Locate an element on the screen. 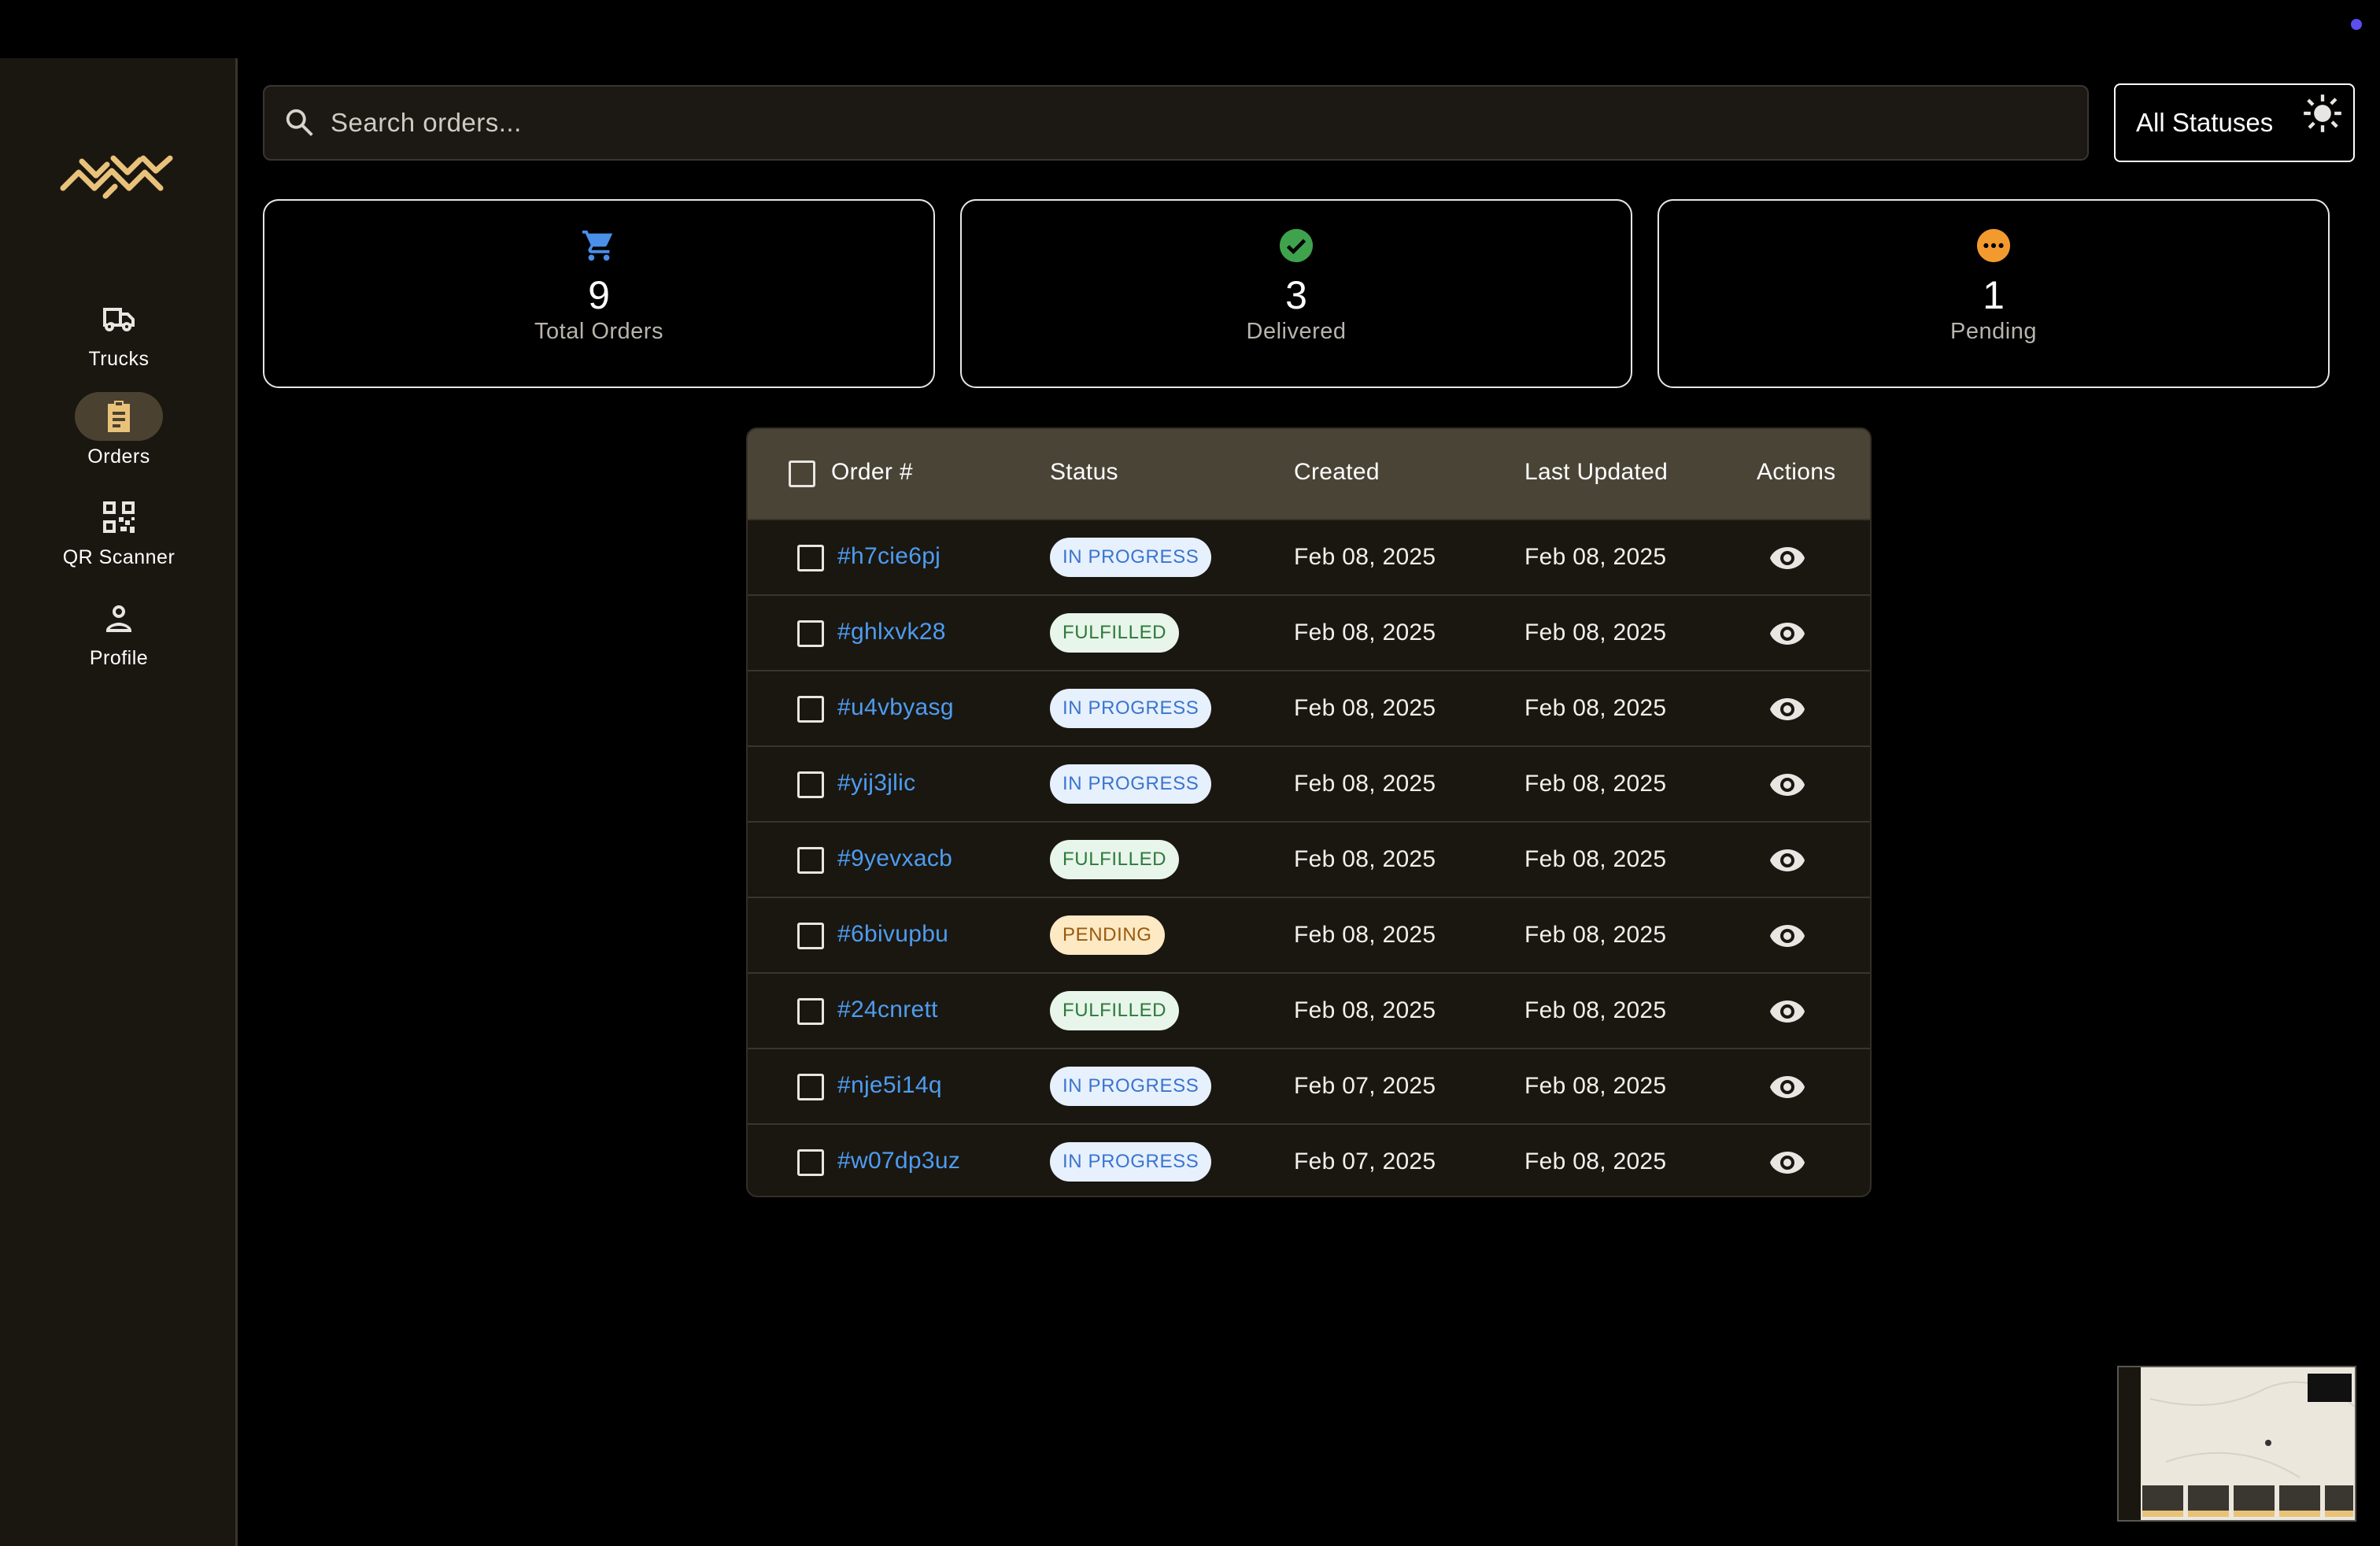 This screenshot has width=2380, height=1546. select-all-checkbox is located at coordinates (802, 474).